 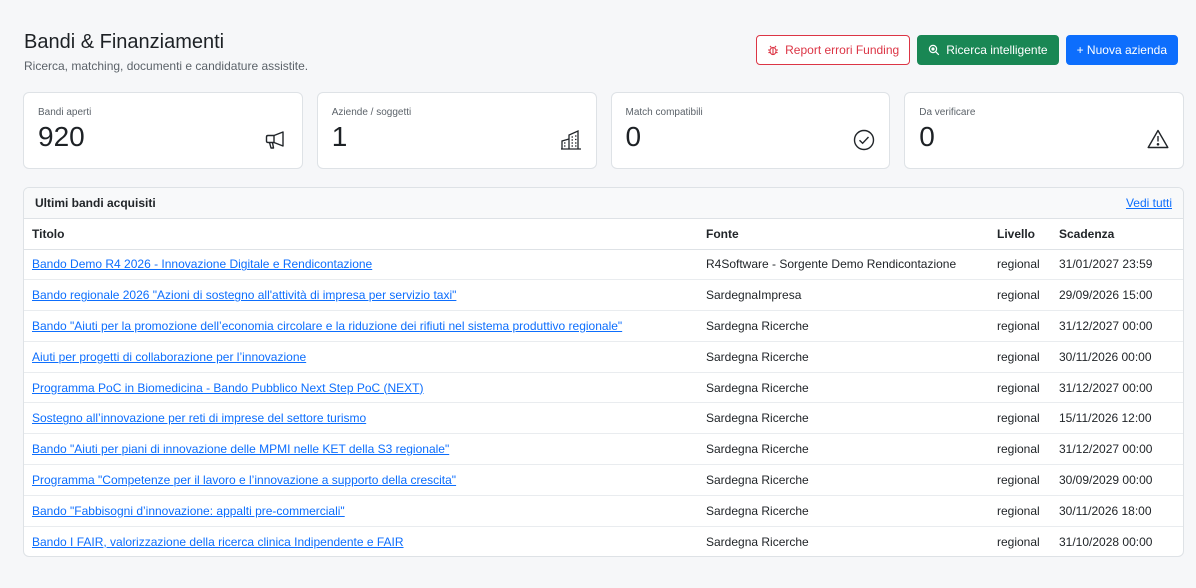 What do you see at coordinates (773, 50) in the screenshot?
I see `bug-icon` at bounding box center [773, 50].